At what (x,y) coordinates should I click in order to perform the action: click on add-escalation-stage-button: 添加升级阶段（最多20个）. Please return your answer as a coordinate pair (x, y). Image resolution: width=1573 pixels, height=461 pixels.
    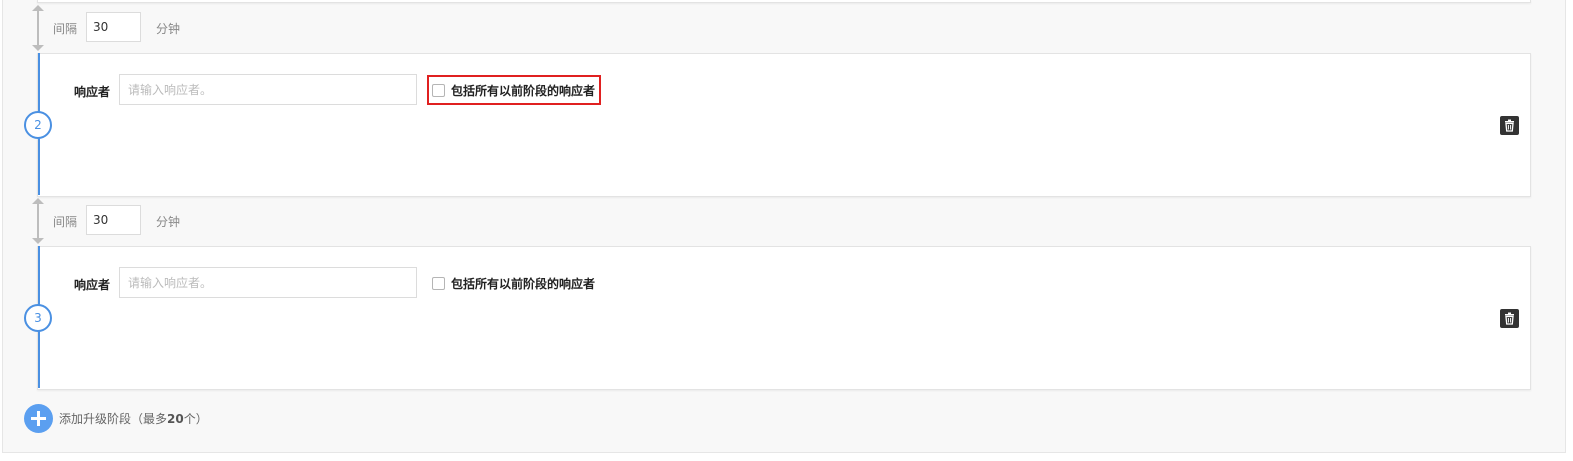
    Looking at the image, I should click on (116, 418).